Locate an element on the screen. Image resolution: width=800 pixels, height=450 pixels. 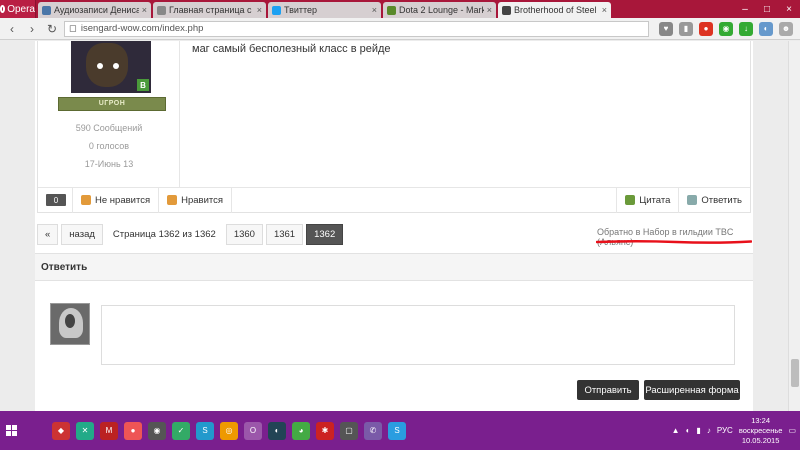
windows-logo-icon is located at coordinates (11, 430).